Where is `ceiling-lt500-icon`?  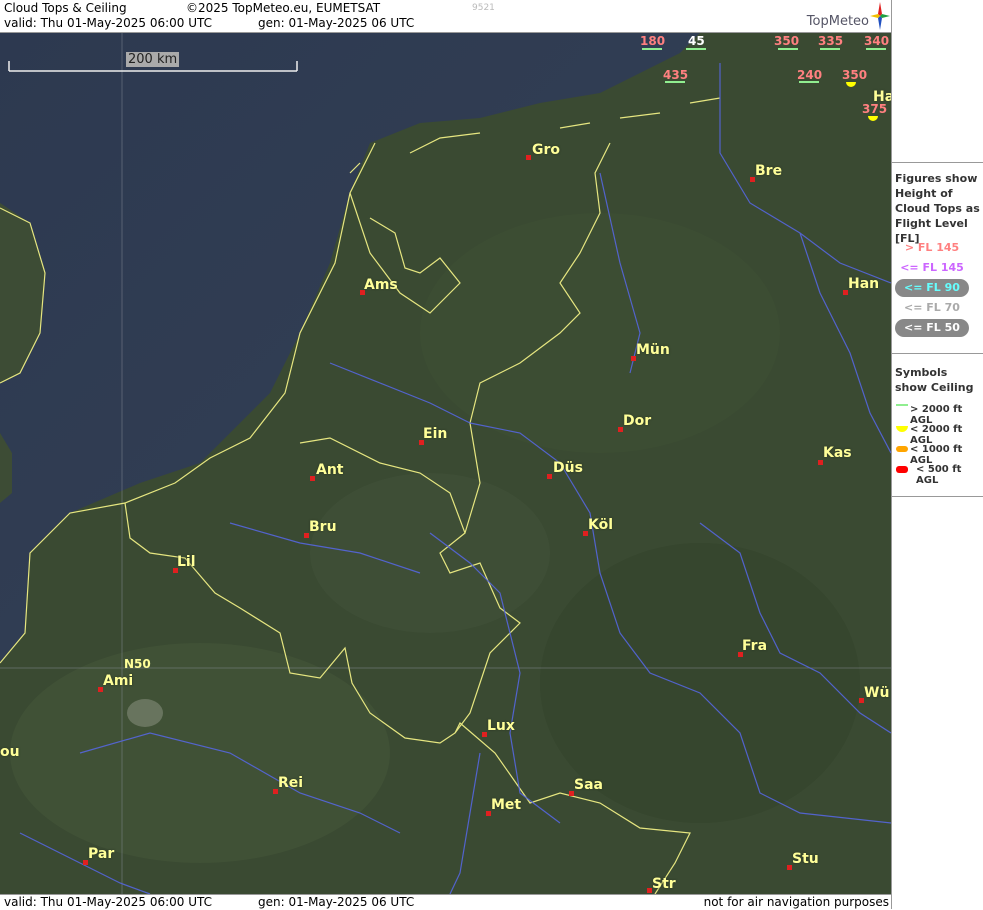 ceiling-lt500-icon is located at coordinates (902, 469).